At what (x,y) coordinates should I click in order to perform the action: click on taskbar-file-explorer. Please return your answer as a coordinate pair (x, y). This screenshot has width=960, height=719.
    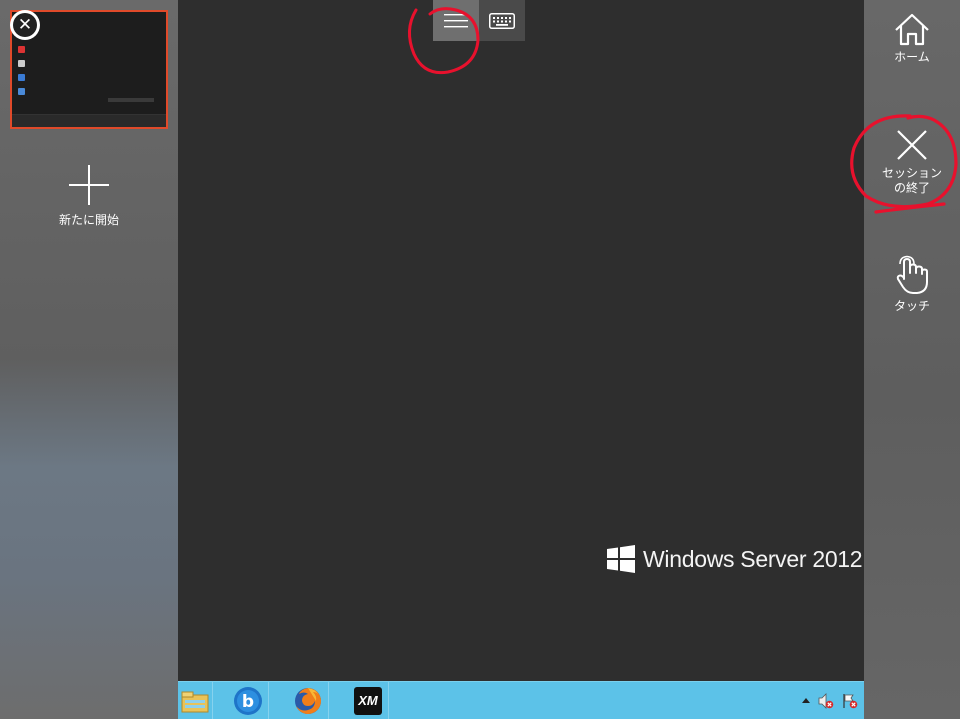
    Looking at the image, I should click on (195, 700).